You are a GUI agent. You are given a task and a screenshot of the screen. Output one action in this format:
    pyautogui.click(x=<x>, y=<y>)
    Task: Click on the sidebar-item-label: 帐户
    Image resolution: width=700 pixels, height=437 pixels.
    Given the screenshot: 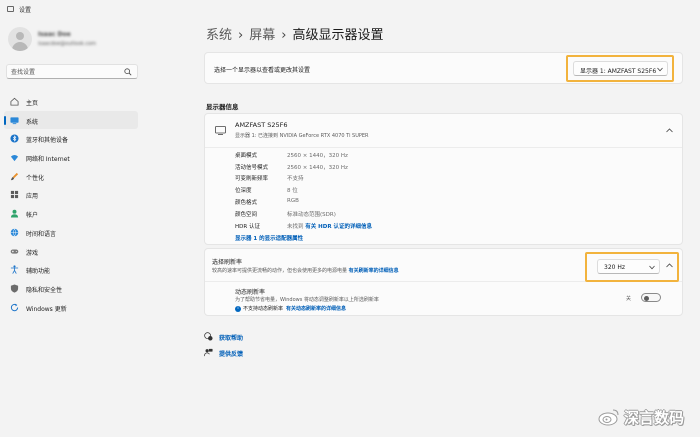 What is the action you would take?
    pyautogui.click(x=32, y=216)
    